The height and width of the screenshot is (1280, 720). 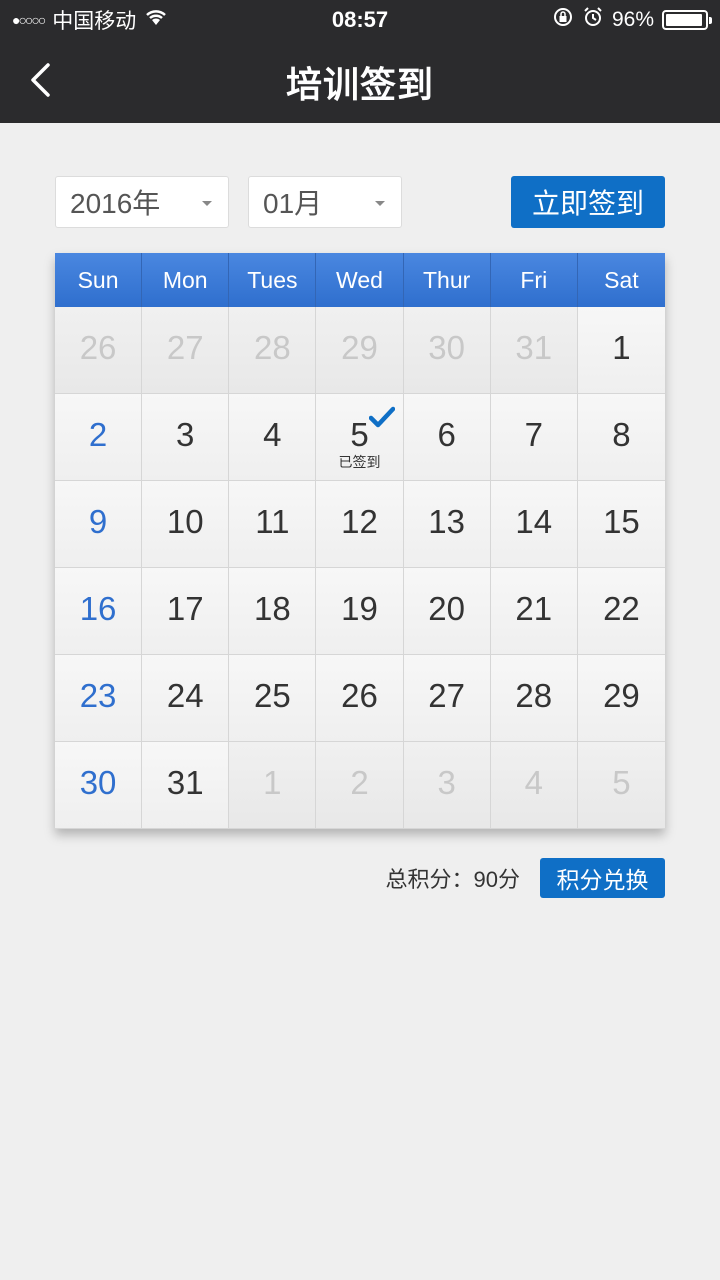 I want to click on calendar-day: 16, so click(x=99, y=611).